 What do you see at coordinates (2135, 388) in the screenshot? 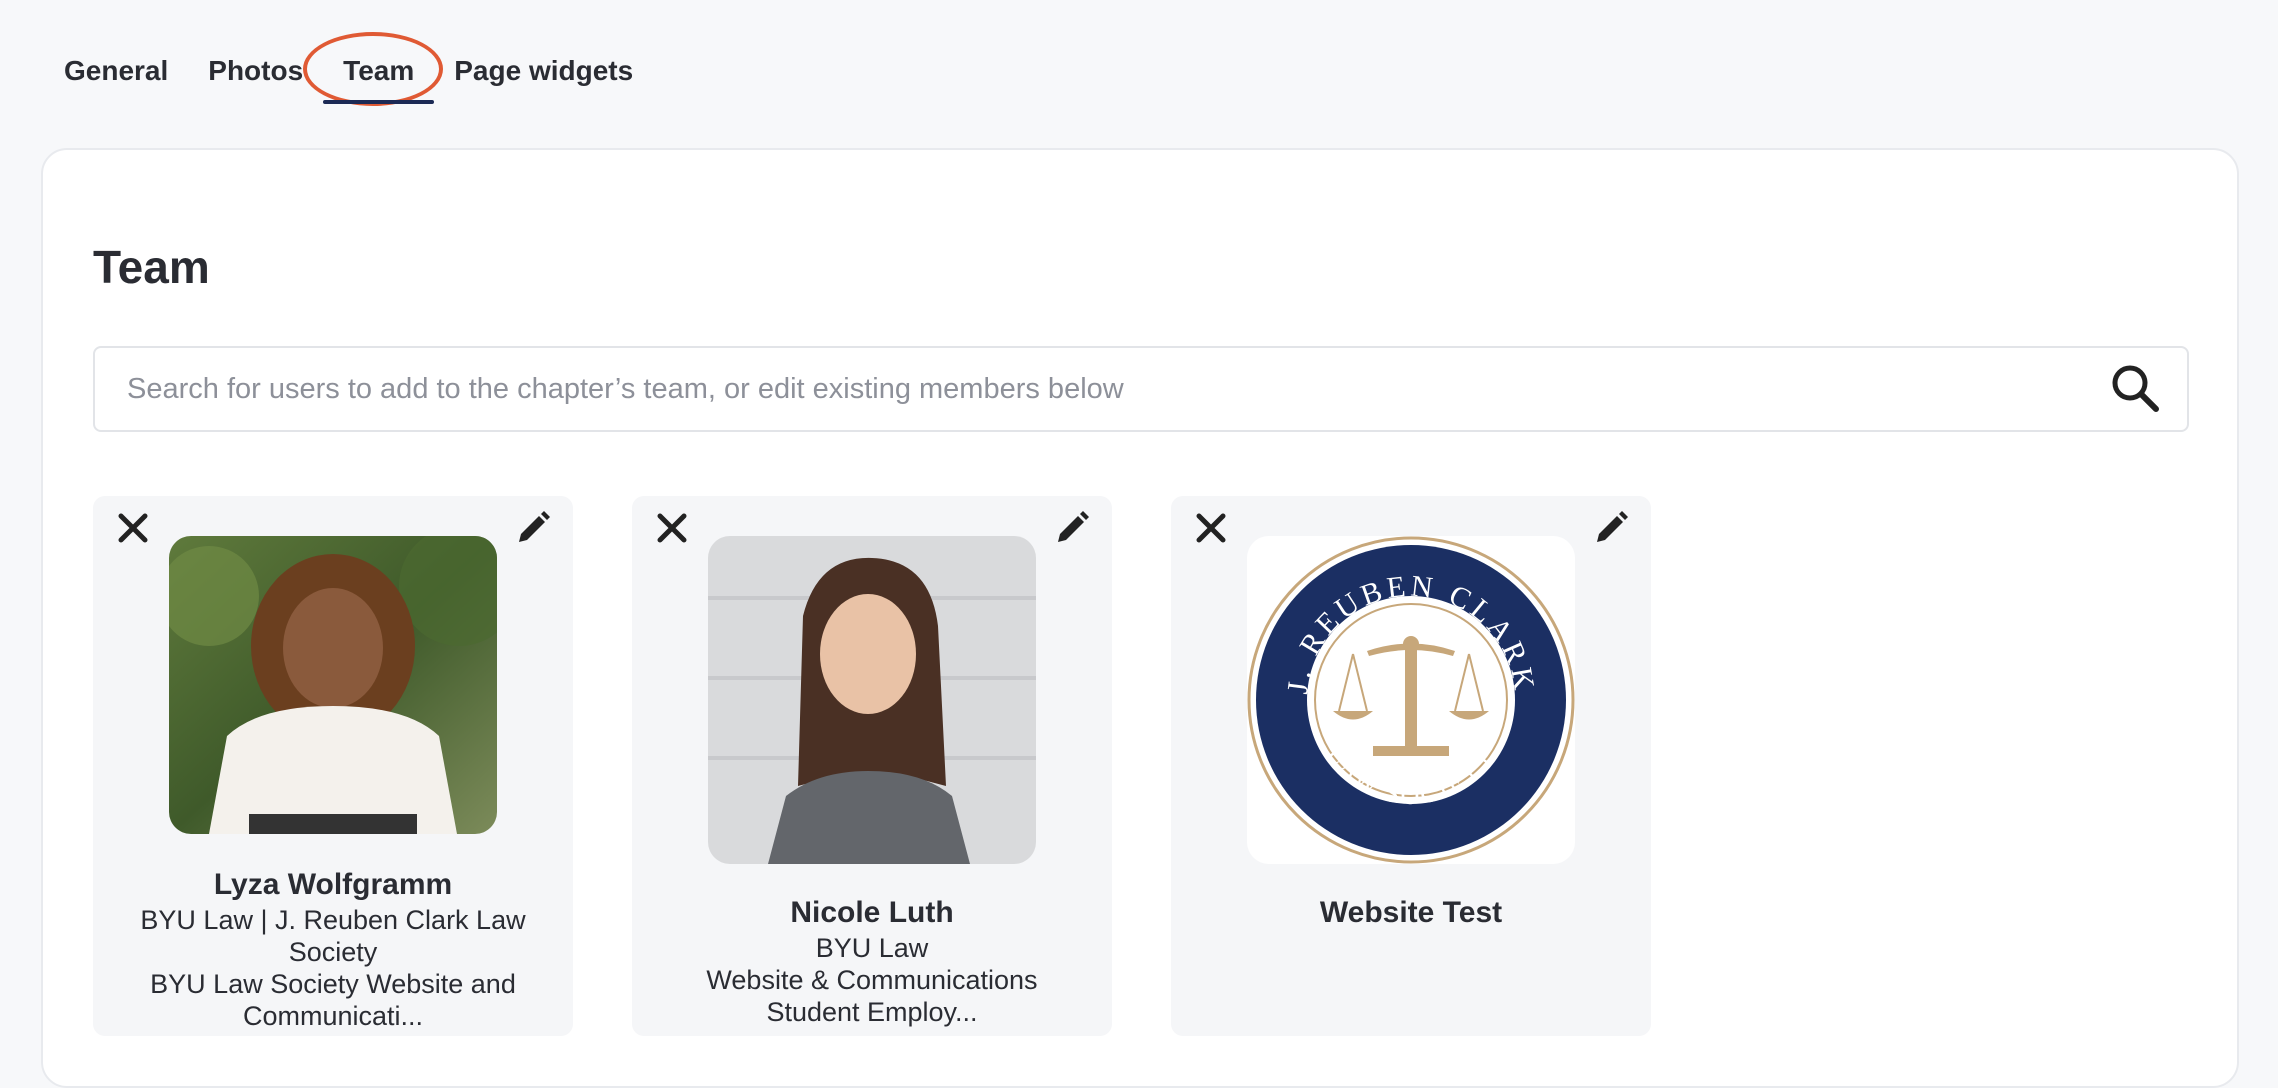
I see `search-icon` at bounding box center [2135, 388].